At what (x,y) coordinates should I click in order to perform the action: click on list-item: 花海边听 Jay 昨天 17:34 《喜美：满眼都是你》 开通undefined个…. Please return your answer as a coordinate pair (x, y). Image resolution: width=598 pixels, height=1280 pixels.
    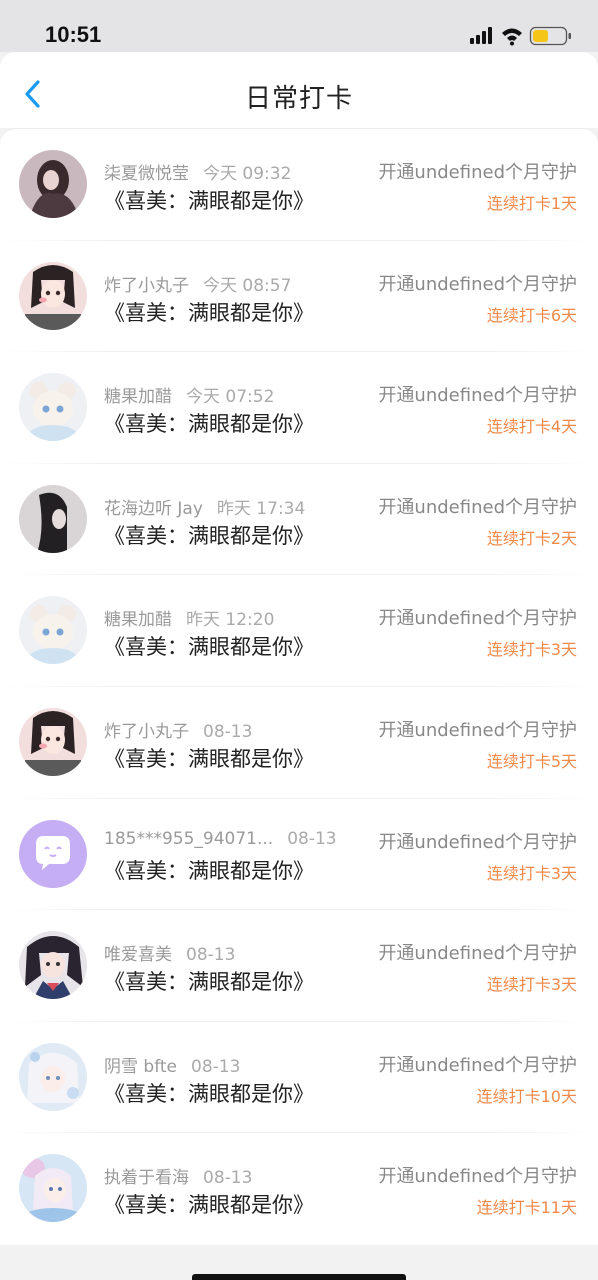
    Looking at the image, I should click on (299, 520).